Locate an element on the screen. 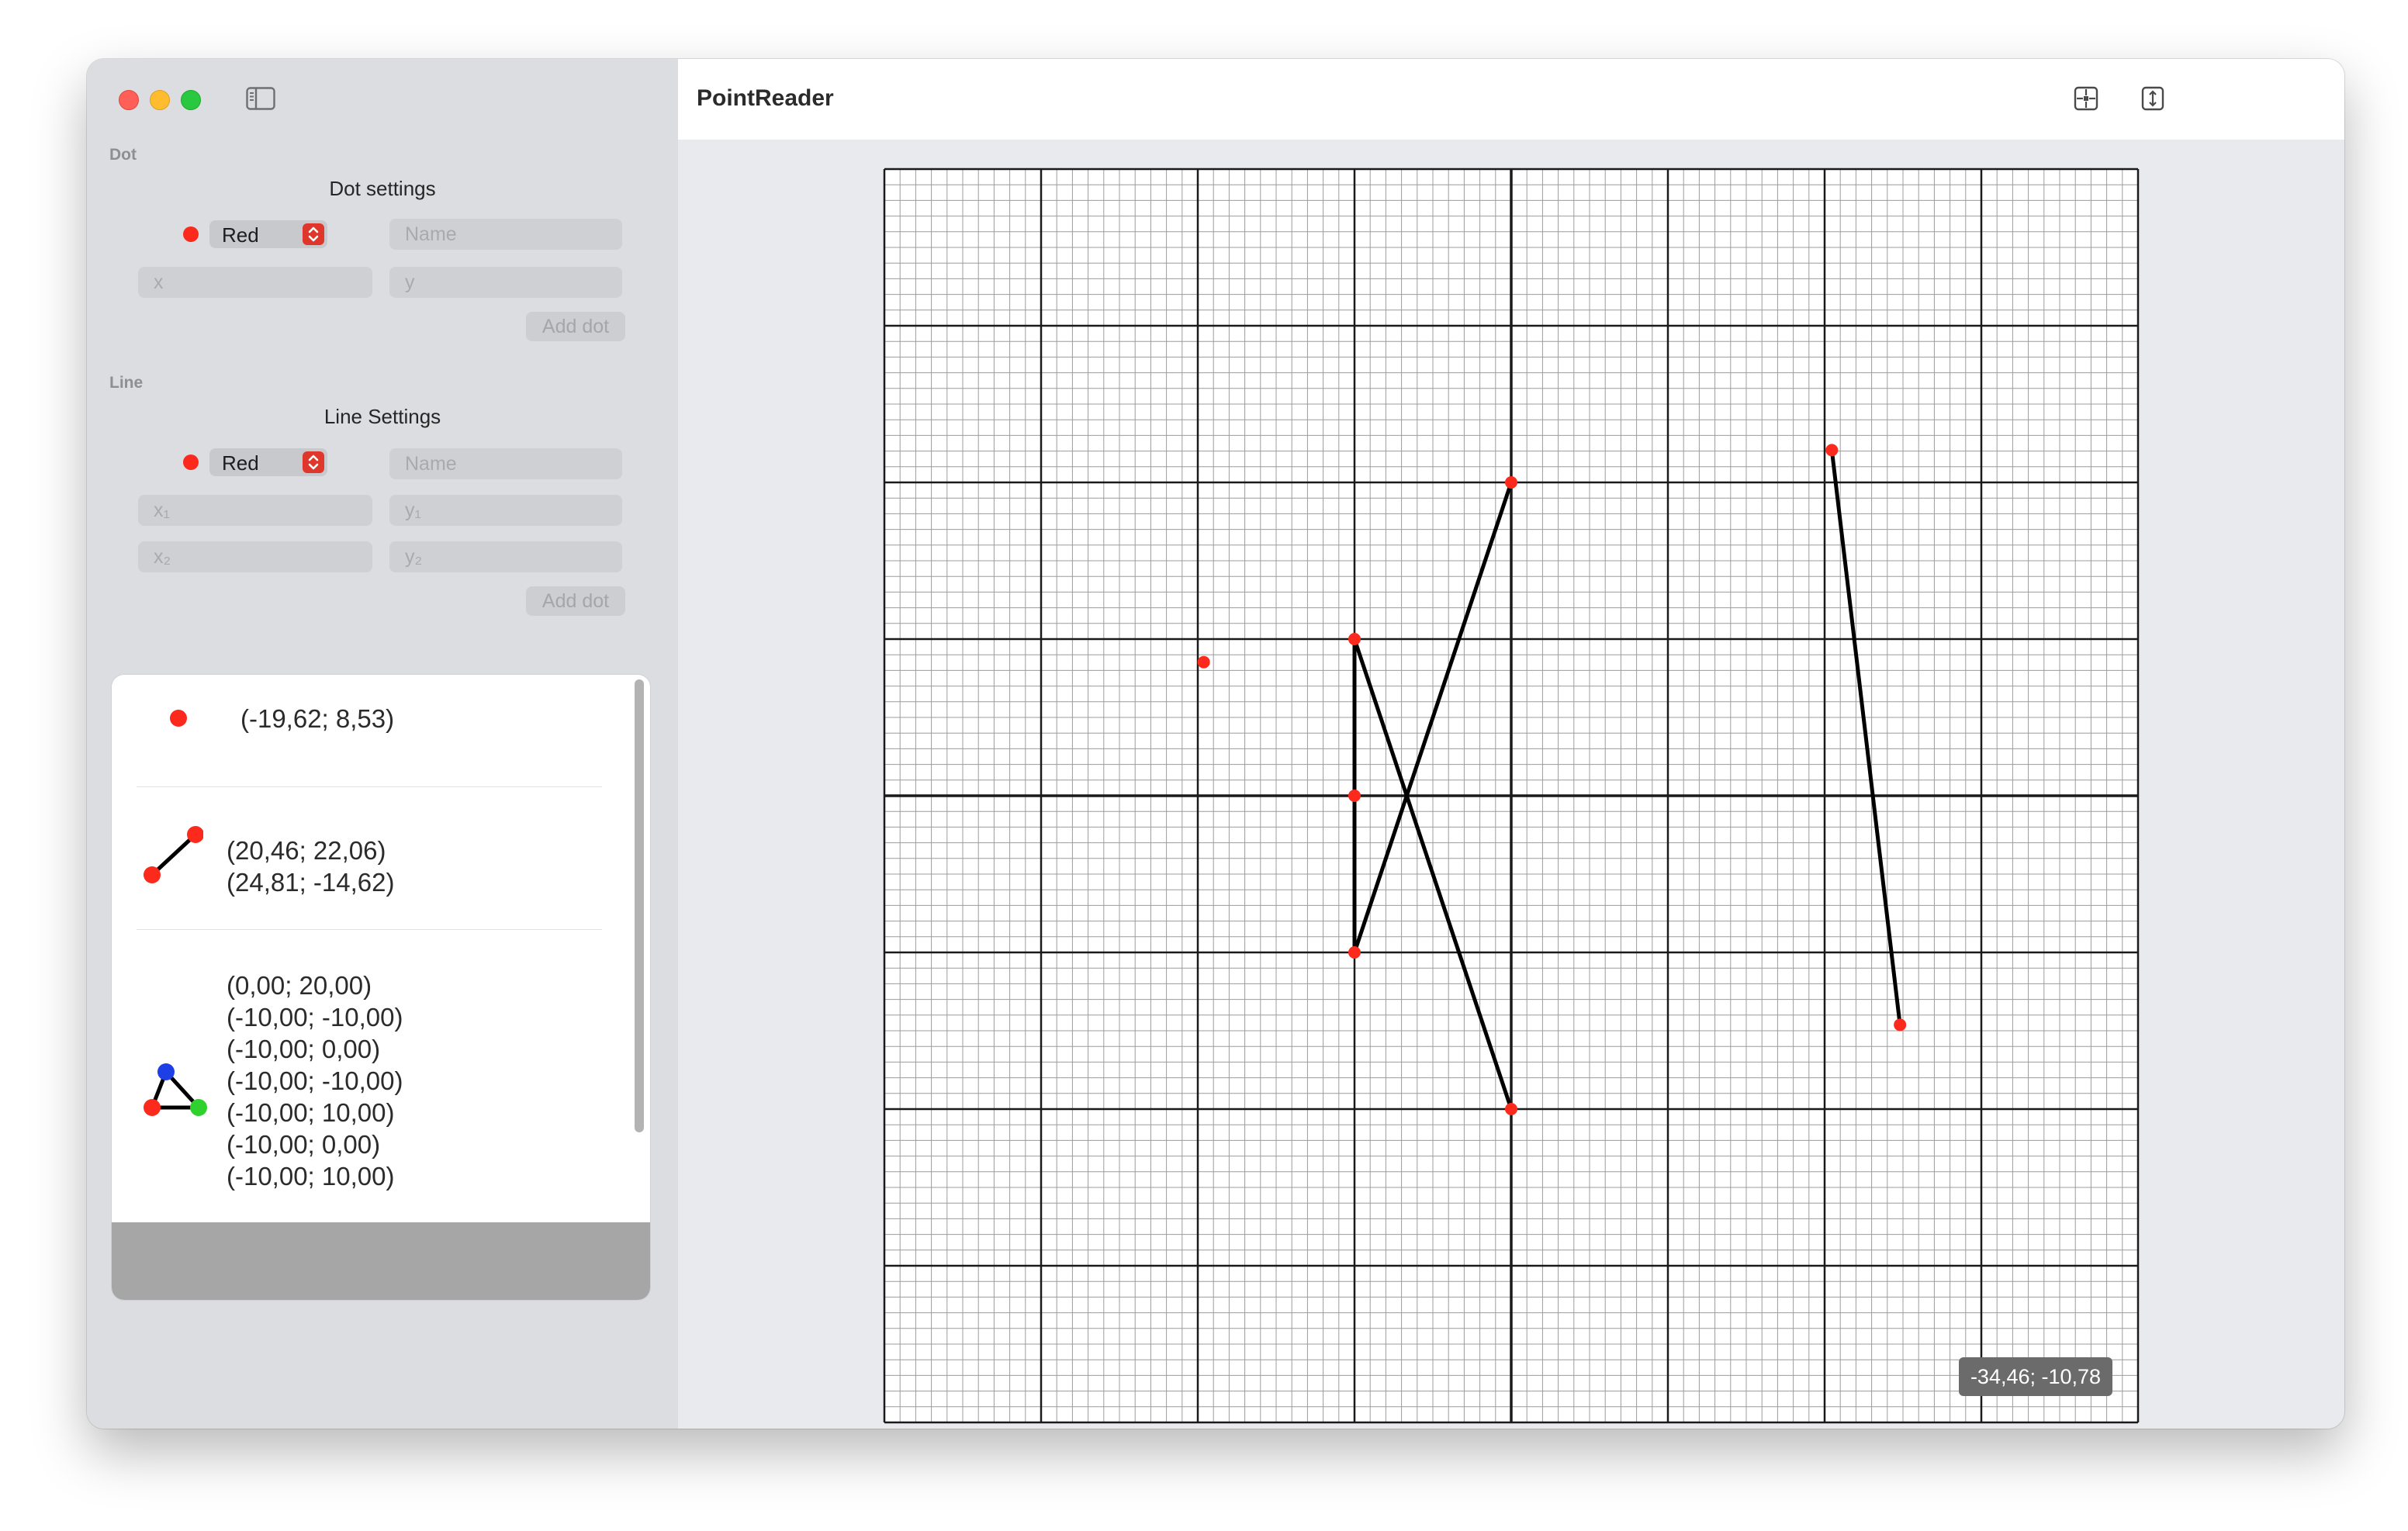 The width and height of the screenshot is (2408, 1531). dot-item-icon is located at coordinates (178, 718).